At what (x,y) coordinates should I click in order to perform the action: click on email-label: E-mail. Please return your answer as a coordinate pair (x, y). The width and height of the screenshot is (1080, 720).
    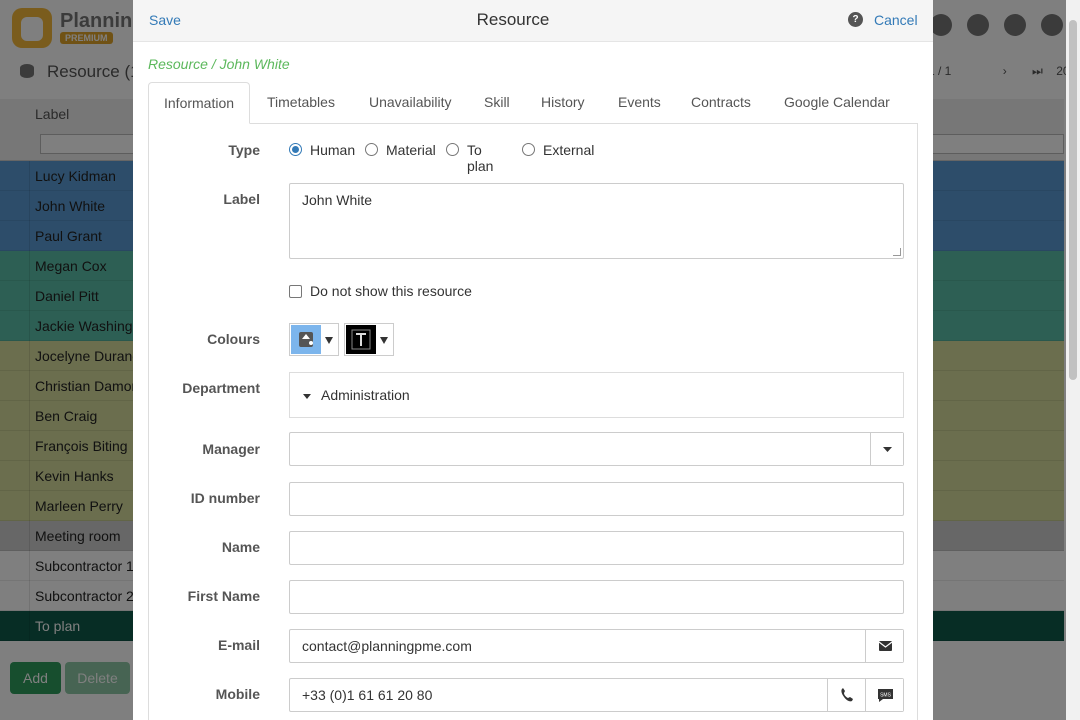
    Looking at the image, I should click on (238, 645).